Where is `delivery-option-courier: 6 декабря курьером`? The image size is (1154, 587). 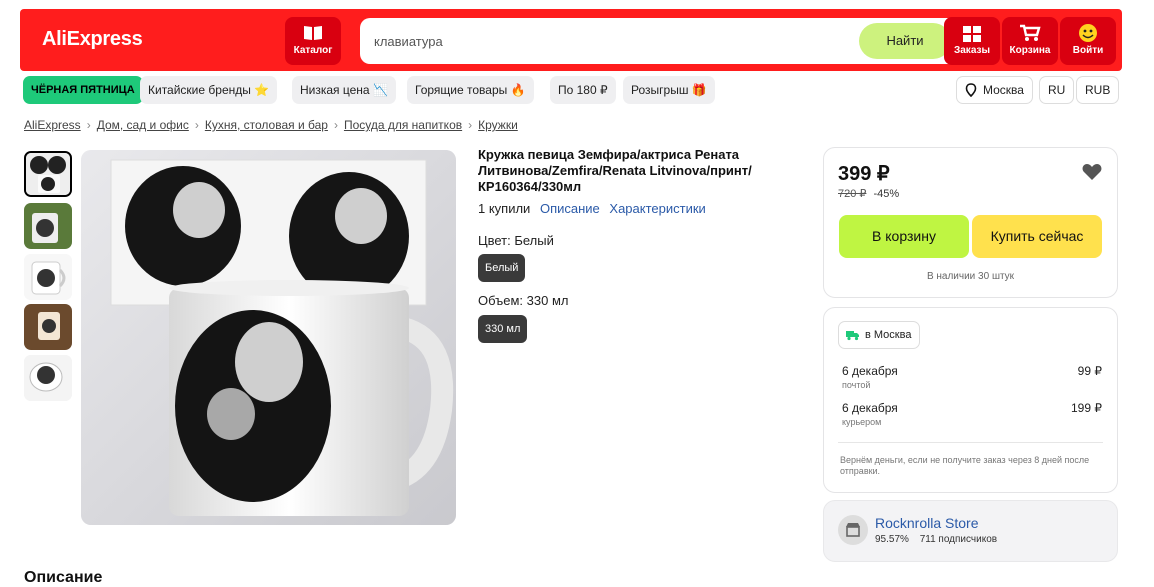
delivery-option-courier: 6 декабря курьером is located at coordinates (870, 414).